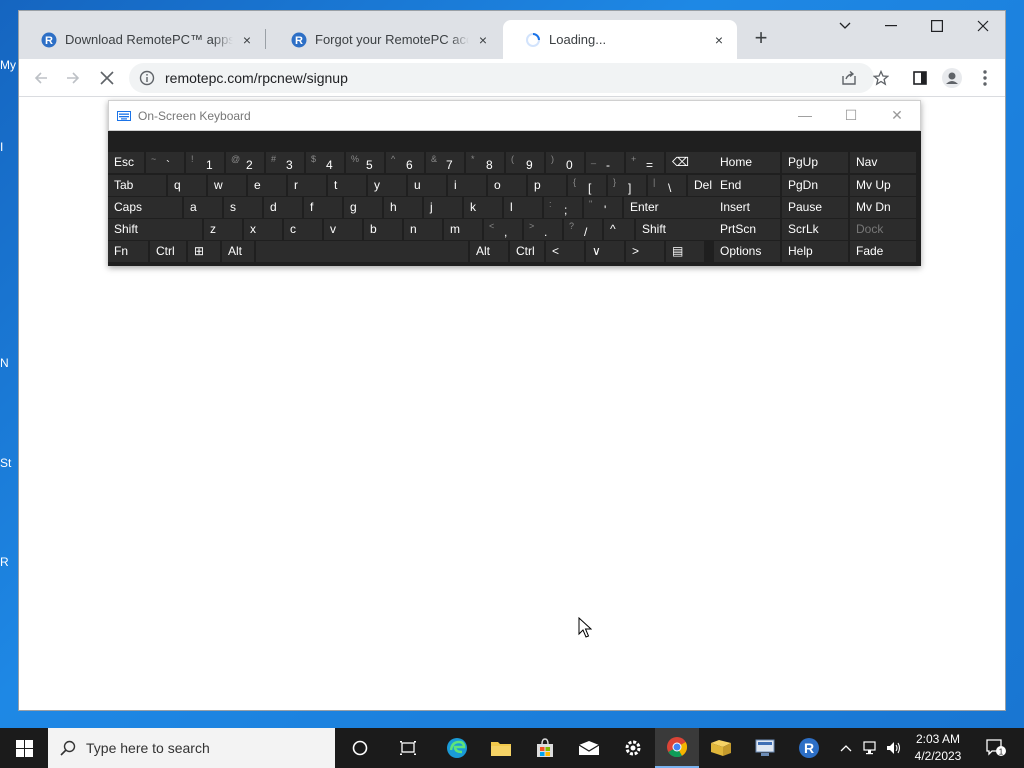  I want to click on osk-key: s, so click(243, 207).